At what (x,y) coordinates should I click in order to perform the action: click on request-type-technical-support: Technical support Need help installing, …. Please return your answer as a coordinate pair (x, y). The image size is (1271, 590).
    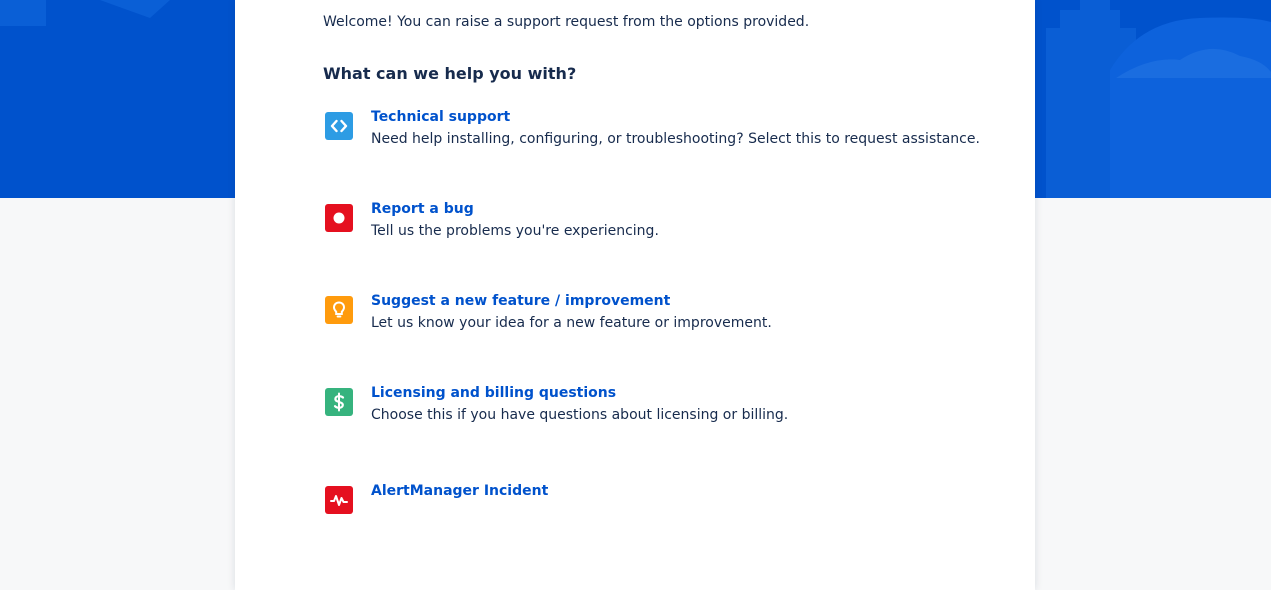
    Looking at the image, I should click on (651, 132).